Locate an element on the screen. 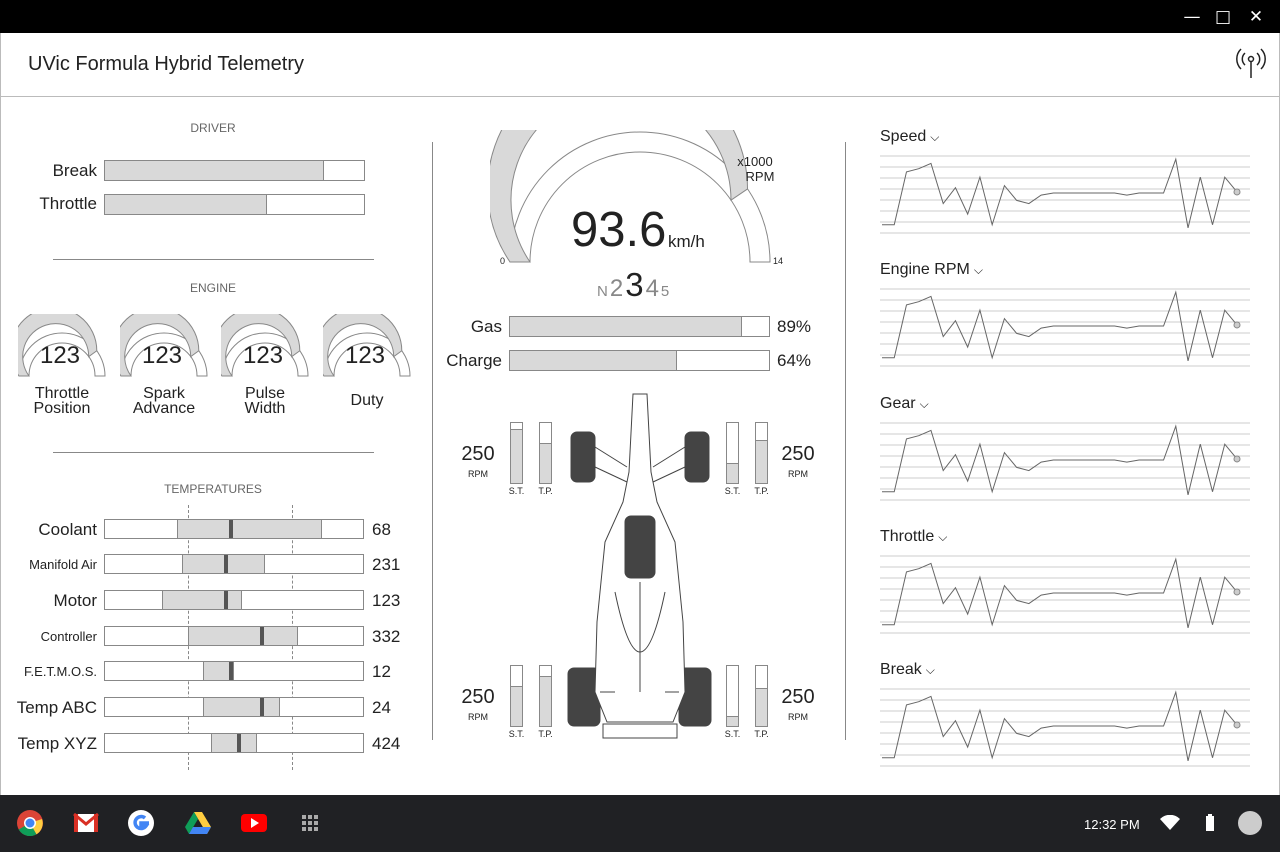 This screenshot has height=852, width=1280. chart-title-text: Speed is located at coordinates (903, 136).